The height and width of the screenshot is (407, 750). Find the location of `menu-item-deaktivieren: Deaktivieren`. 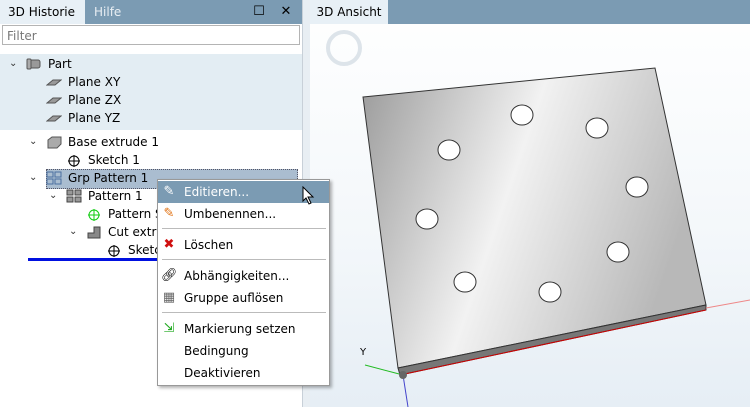

menu-item-deaktivieren: Deaktivieren is located at coordinates (243, 373).